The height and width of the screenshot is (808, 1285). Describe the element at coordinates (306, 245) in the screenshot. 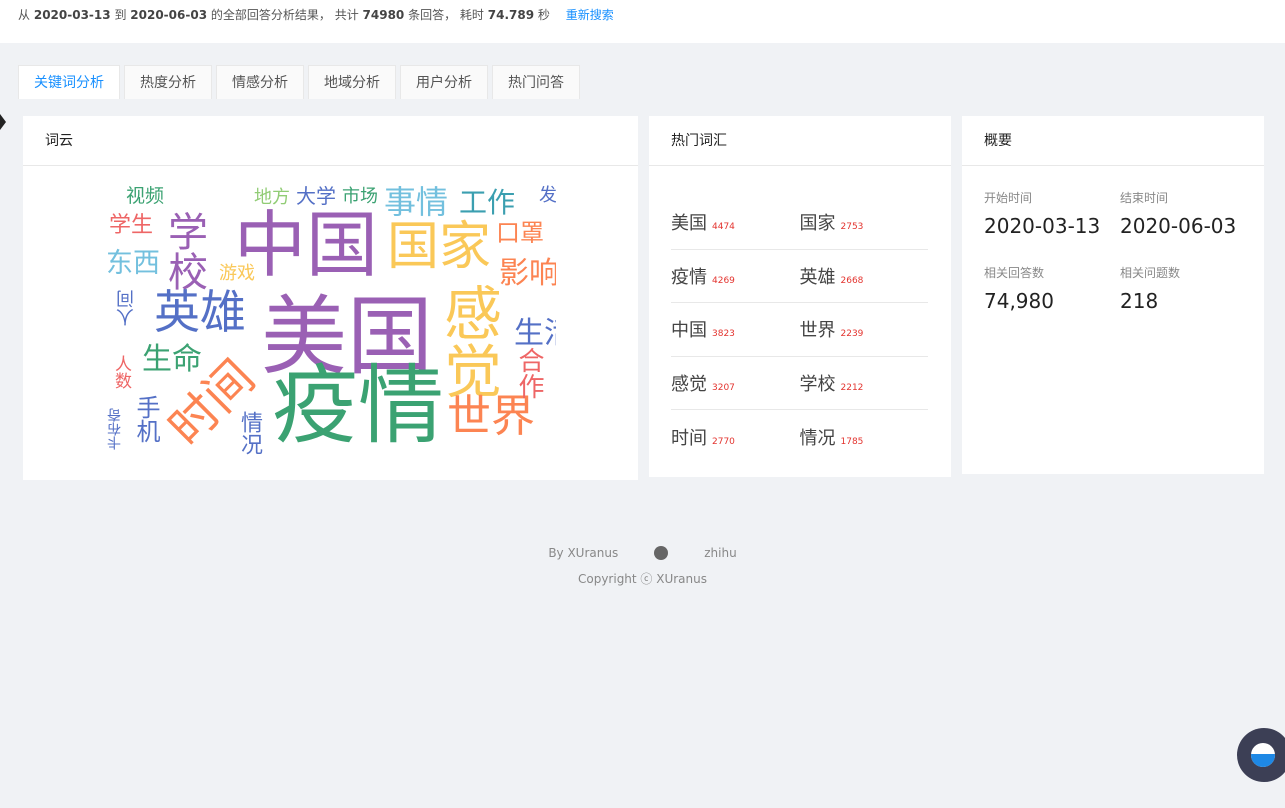

I see `cloud-word: 中国` at that location.